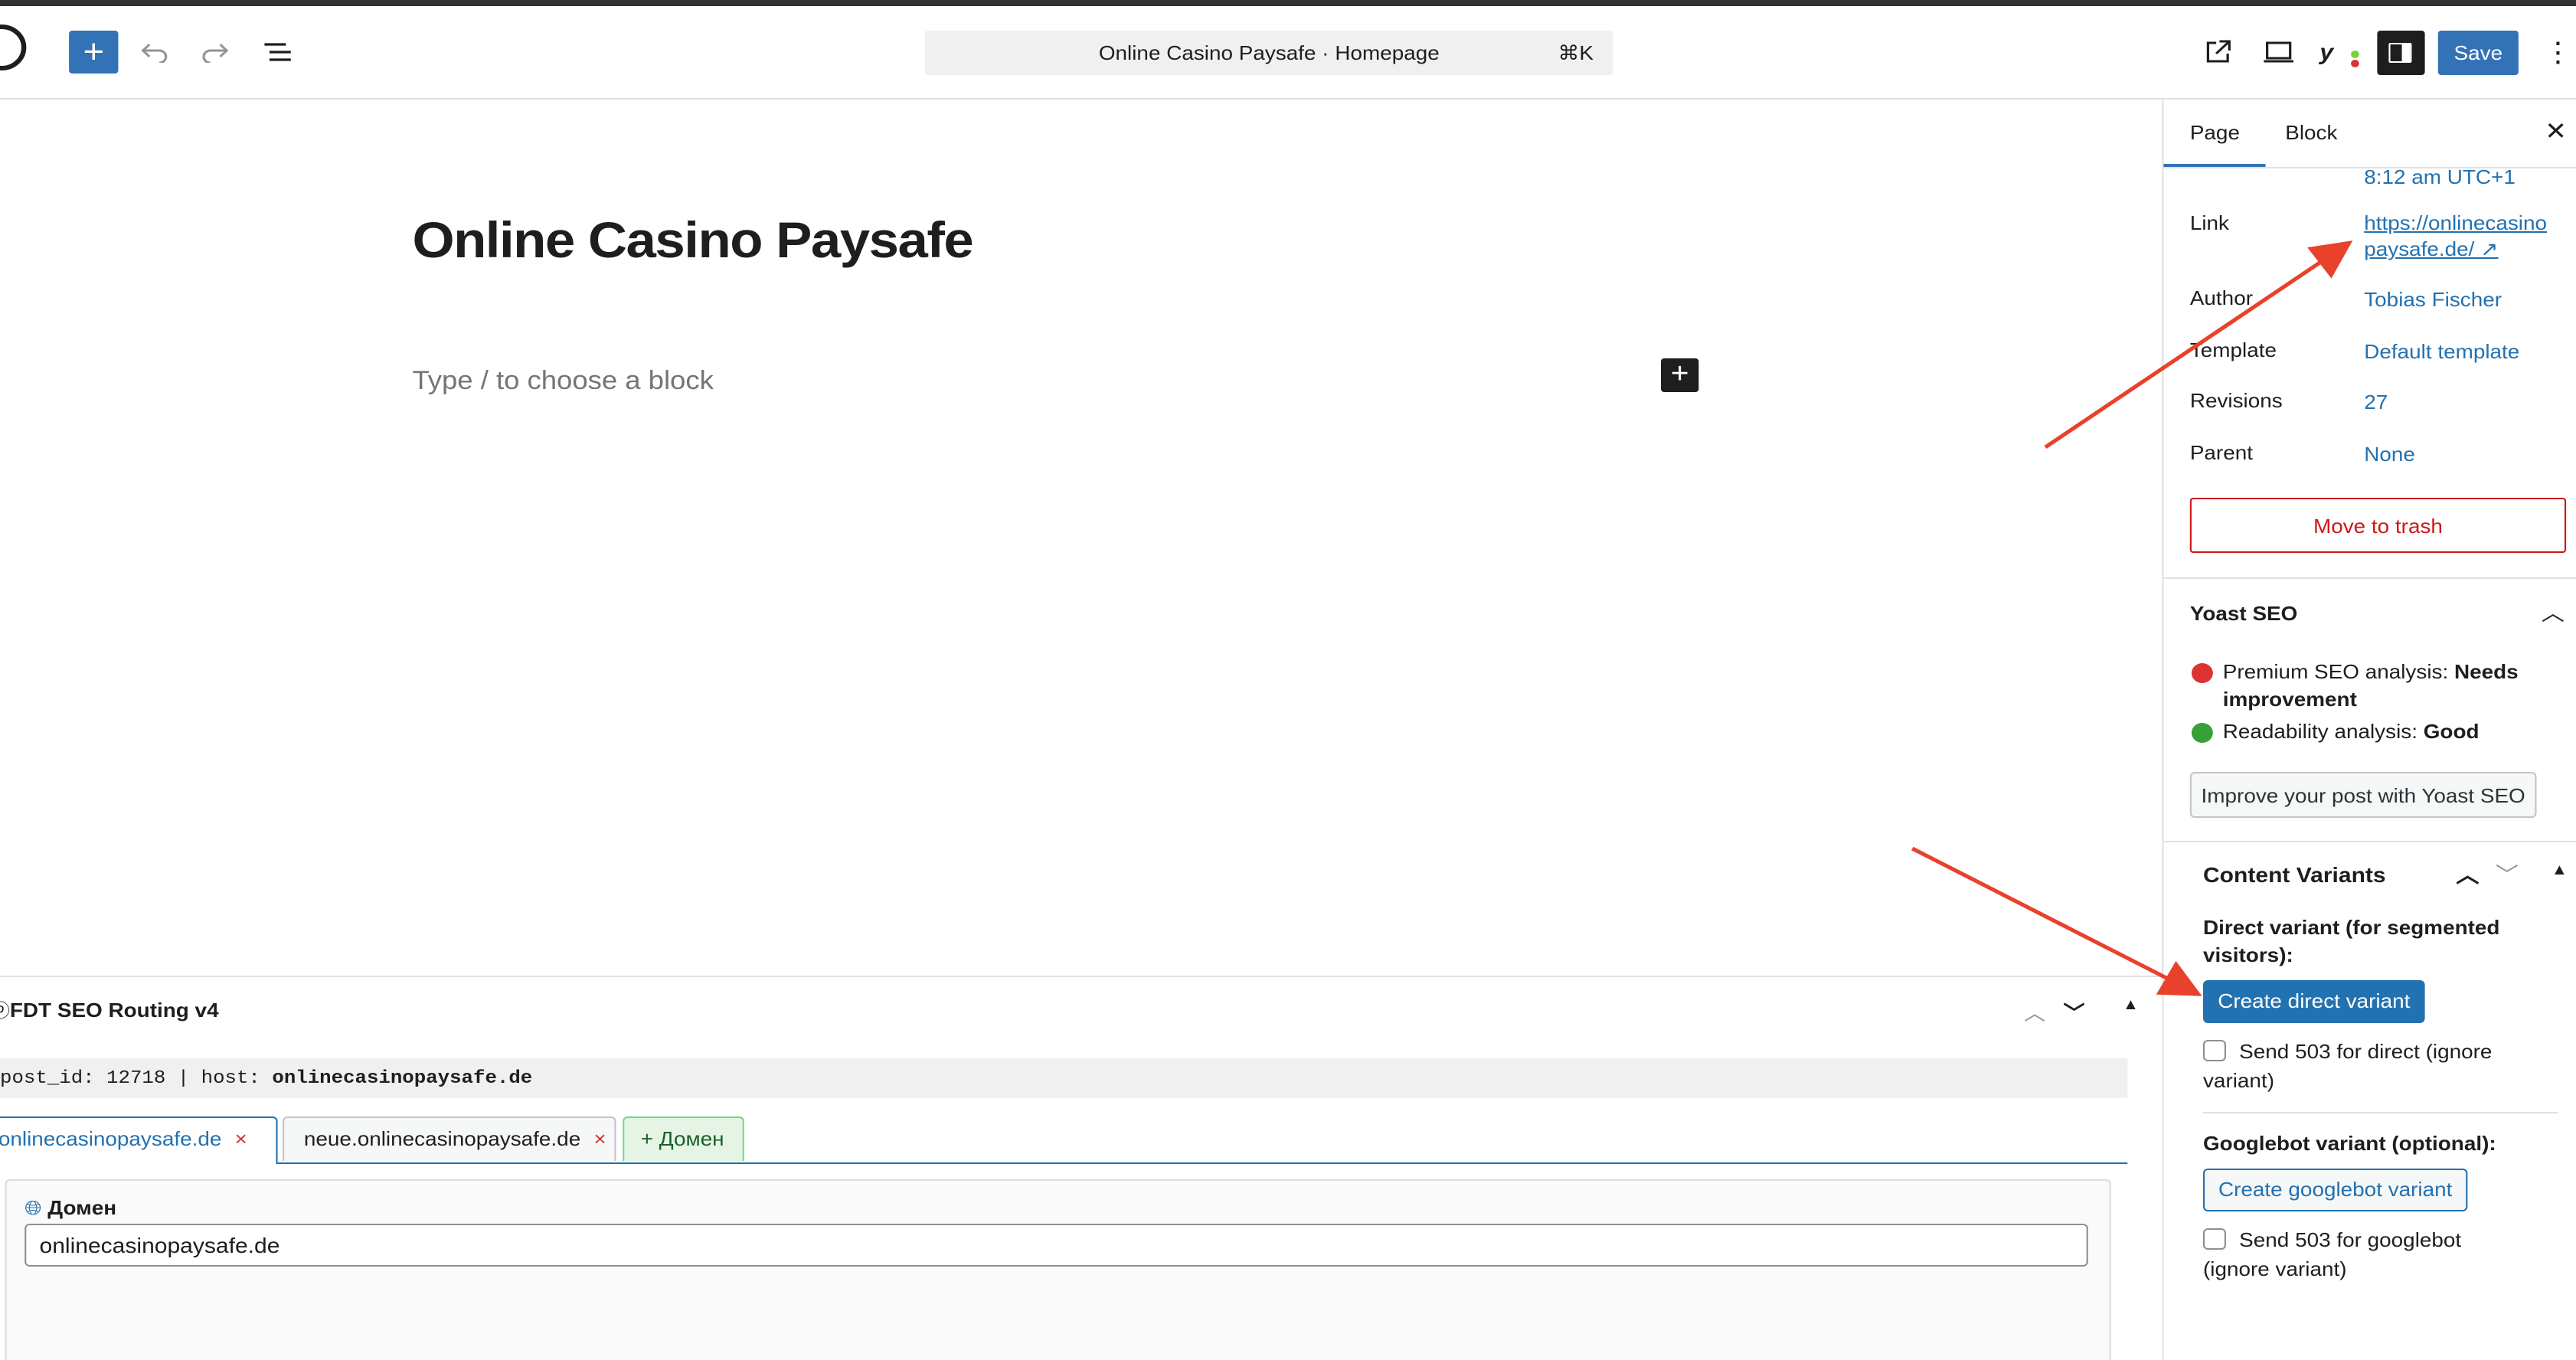 The image size is (2576, 1360). Describe the element at coordinates (683, 1138) in the screenshot. I see `add-domain-button: + Домен` at that location.